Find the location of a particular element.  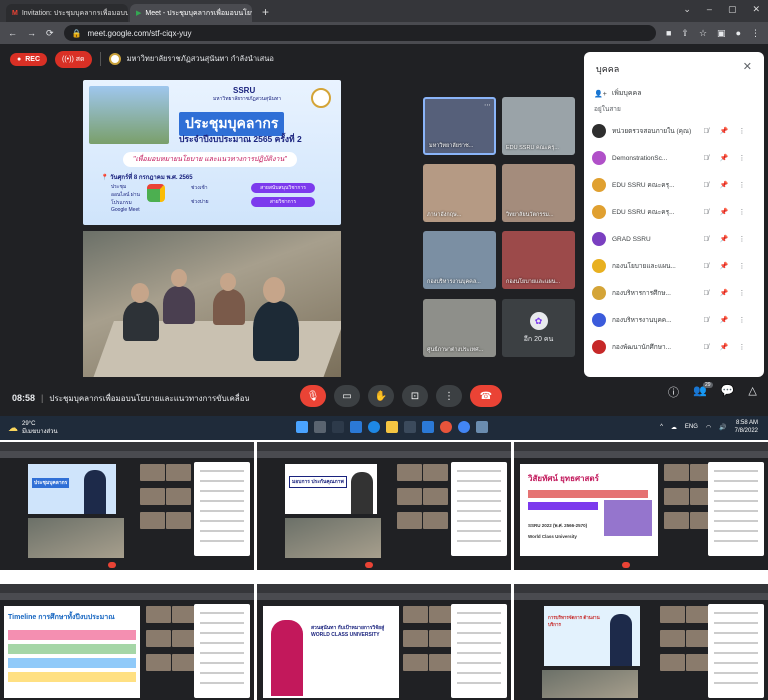

edge-icon is located at coordinates (374, 427).